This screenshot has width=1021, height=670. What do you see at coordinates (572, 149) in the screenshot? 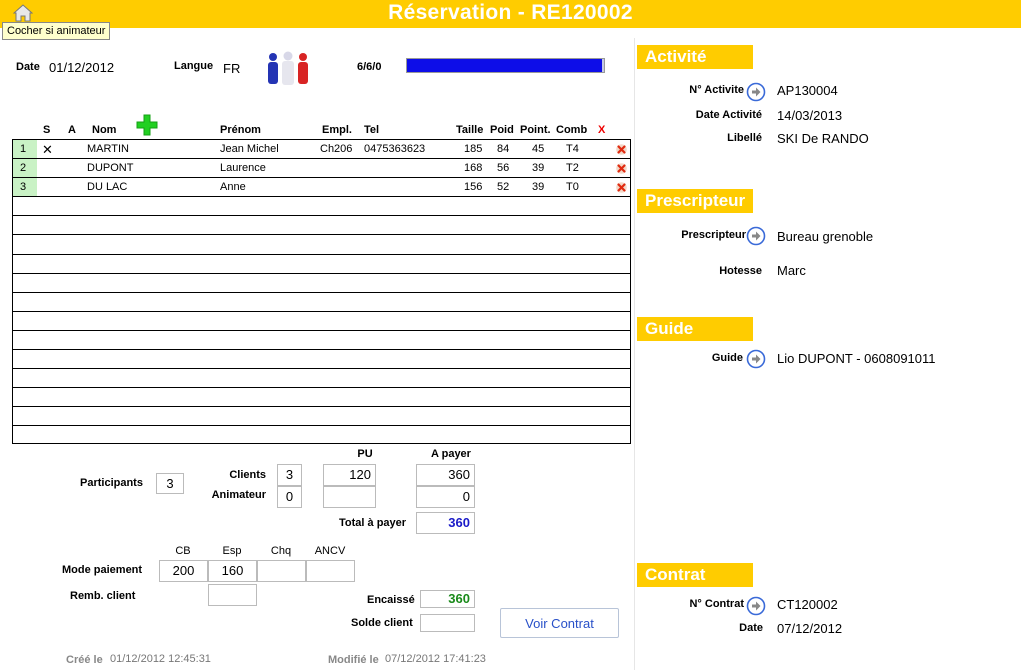
I see `row-comb: T4` at bounding box center [572, 149].